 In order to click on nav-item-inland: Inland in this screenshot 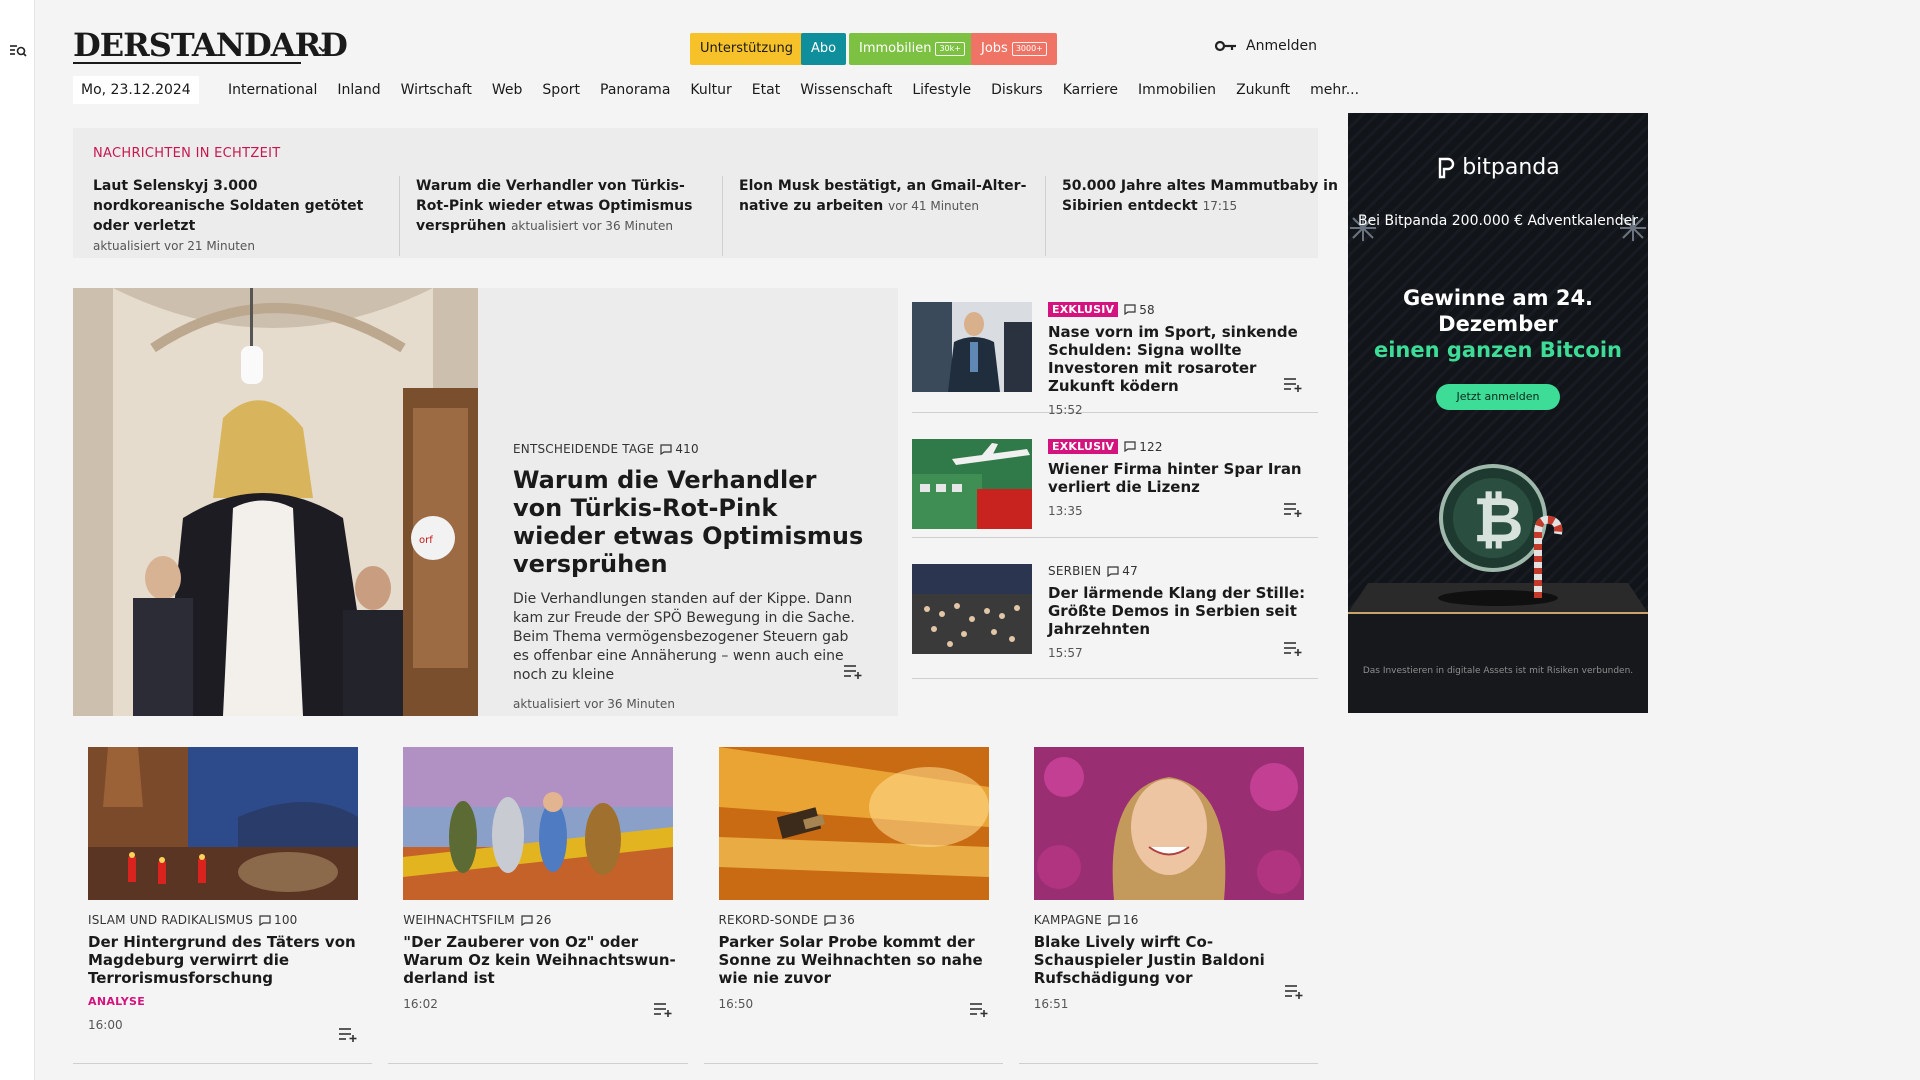, I will do `click(358, 90)`.